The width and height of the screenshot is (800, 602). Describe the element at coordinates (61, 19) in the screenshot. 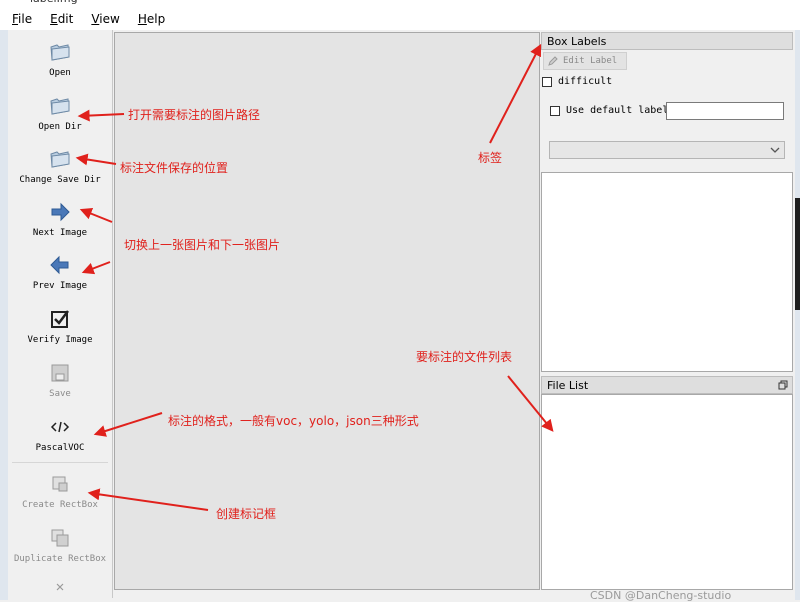

I see `menu-edit: Edit` at that location.